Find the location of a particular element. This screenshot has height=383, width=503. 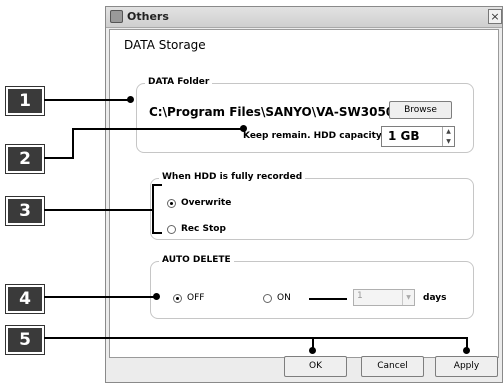

folder-path: C:\Program Files\SANYO\VA-SW3050 is located at coordinates (272, 112).